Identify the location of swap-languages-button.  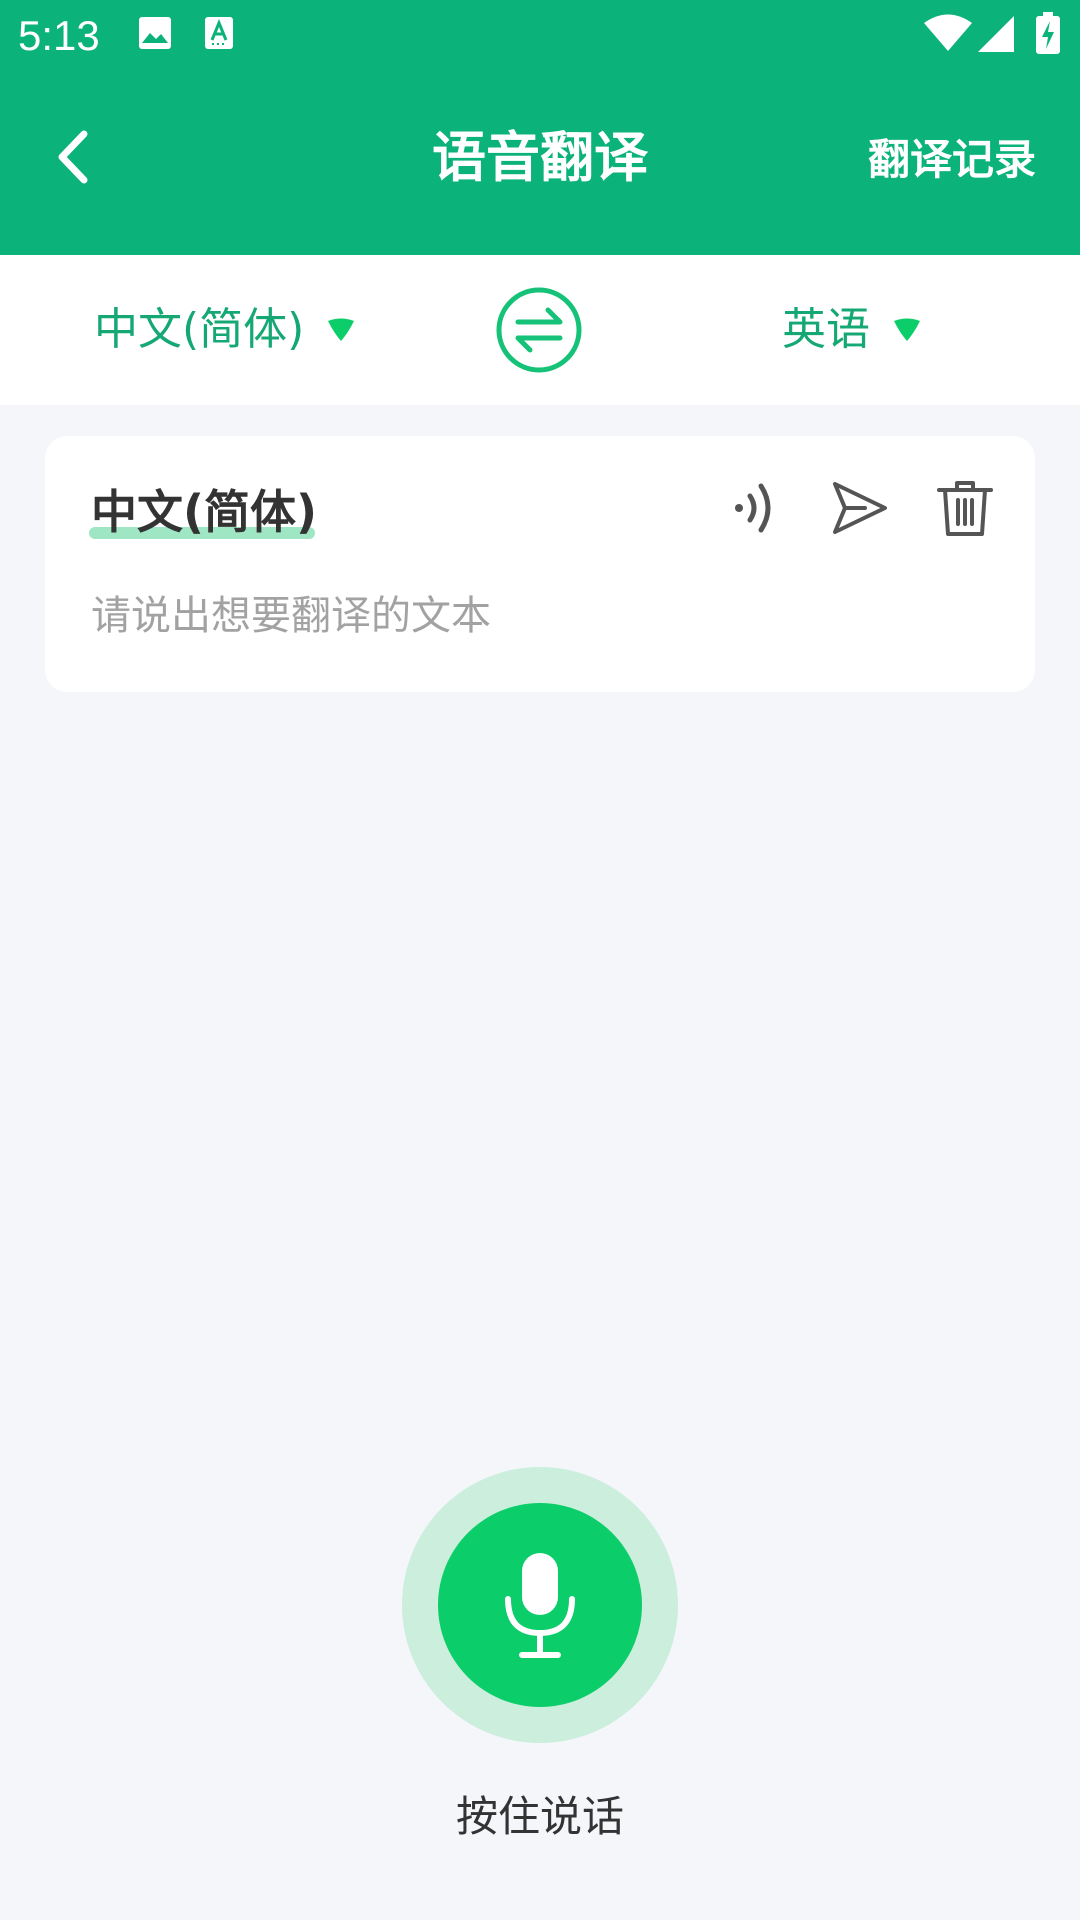
(539, 330).